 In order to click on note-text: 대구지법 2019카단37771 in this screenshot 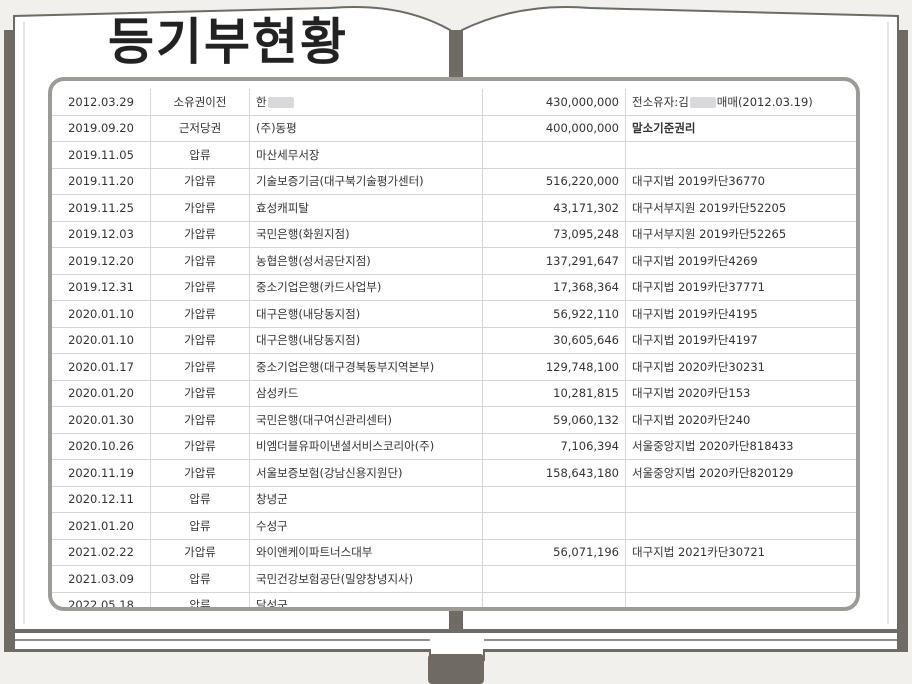, I will do `click(698, 287)`.